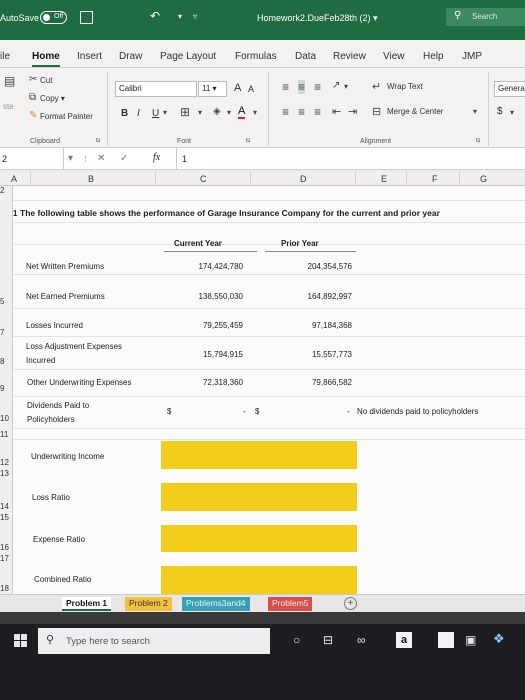  Describe the element at coordinates (87, 604) in the screenshot. I see `sheet-tab-problem-1: Problem 1` at that location.